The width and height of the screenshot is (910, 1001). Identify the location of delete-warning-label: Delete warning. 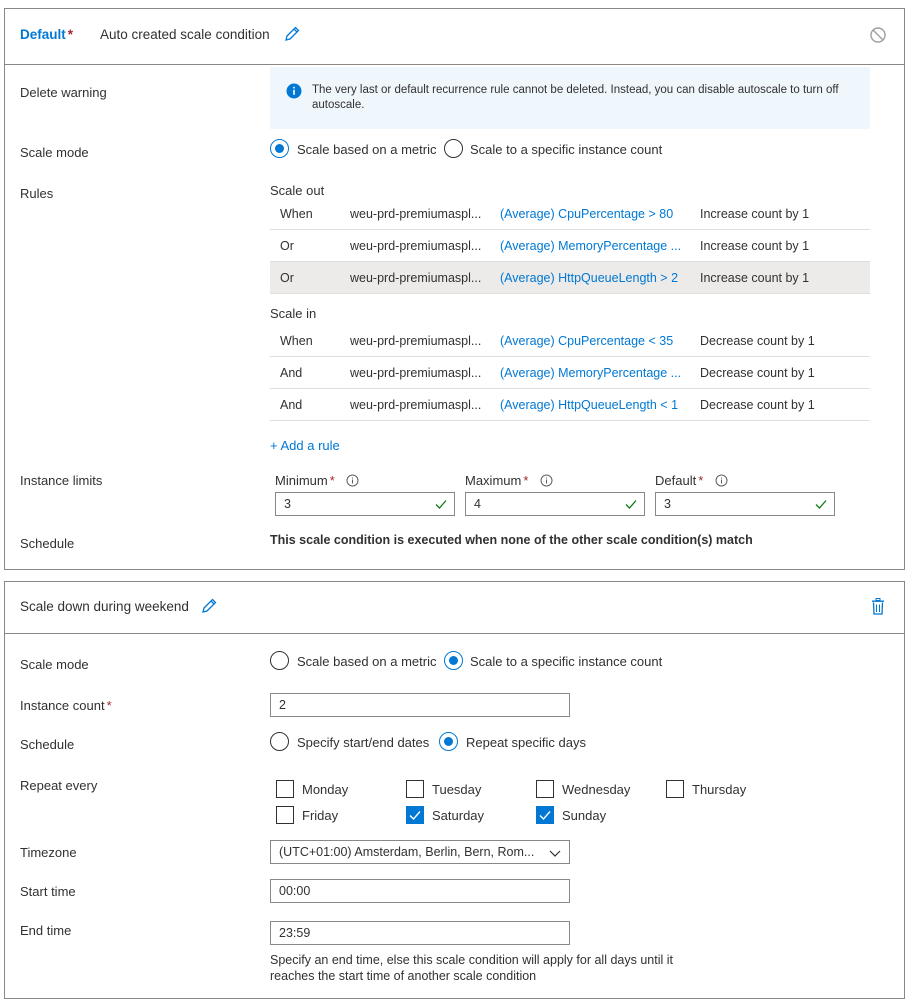
(63, 92).